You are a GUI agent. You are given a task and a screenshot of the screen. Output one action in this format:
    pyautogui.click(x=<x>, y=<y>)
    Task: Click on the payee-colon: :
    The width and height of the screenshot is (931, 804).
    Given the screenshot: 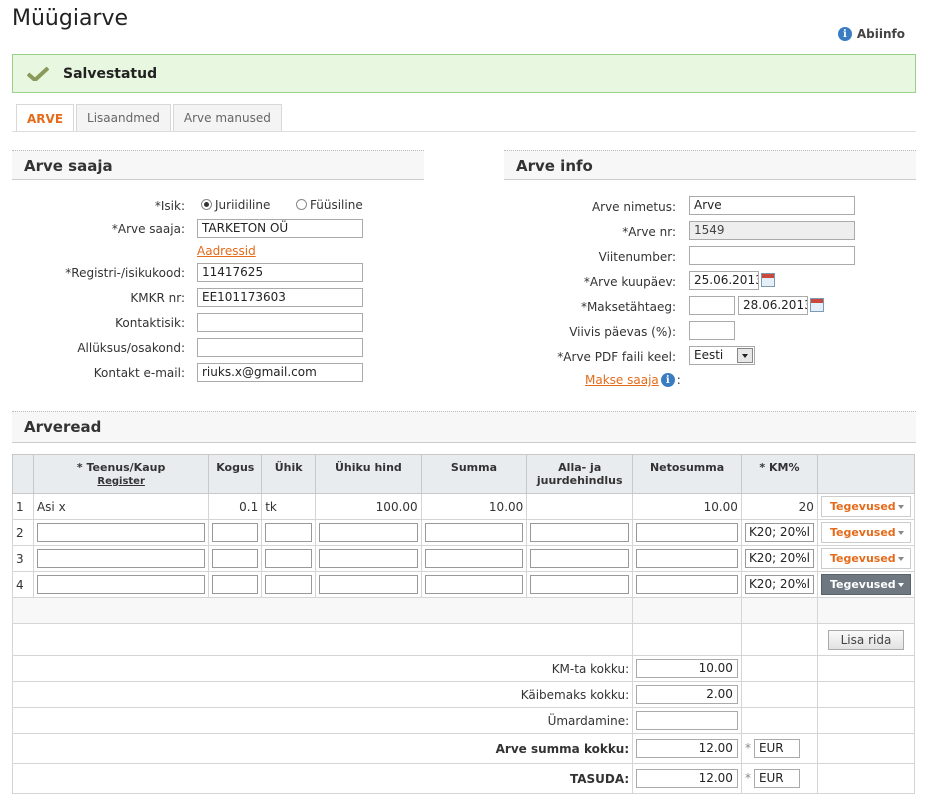 What is the action you would take?
    pyautogui.click(x=678, y=380)
    